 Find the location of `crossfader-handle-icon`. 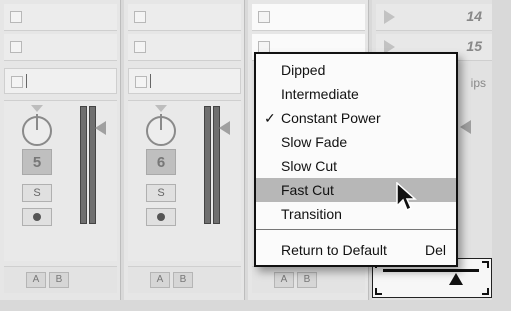

crossfader-handle-icon is located at coordinates (456, 279).